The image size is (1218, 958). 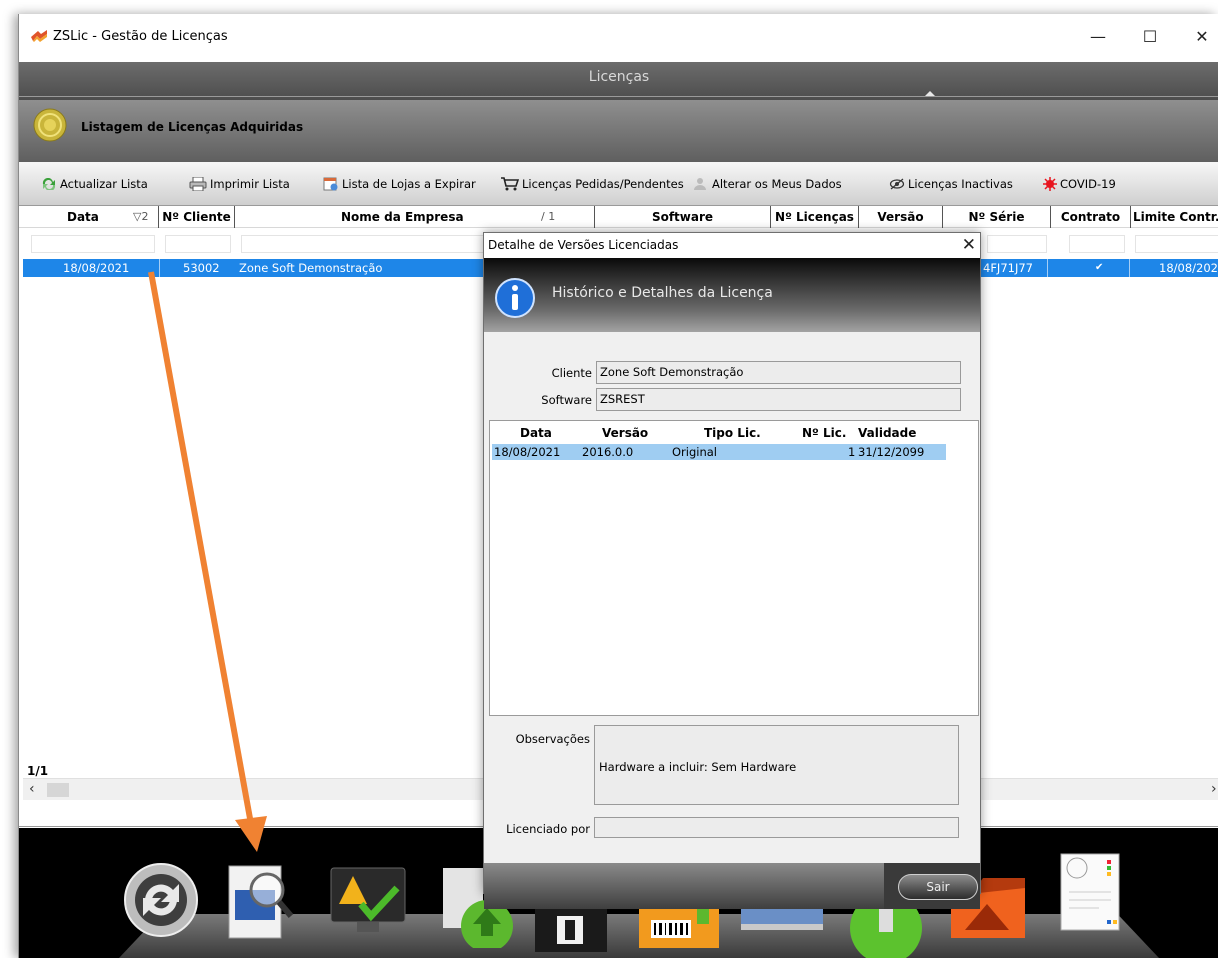 I want to click on dialog-title: Detalhe de Versões Licenciadas, so click(x=583, y=245).